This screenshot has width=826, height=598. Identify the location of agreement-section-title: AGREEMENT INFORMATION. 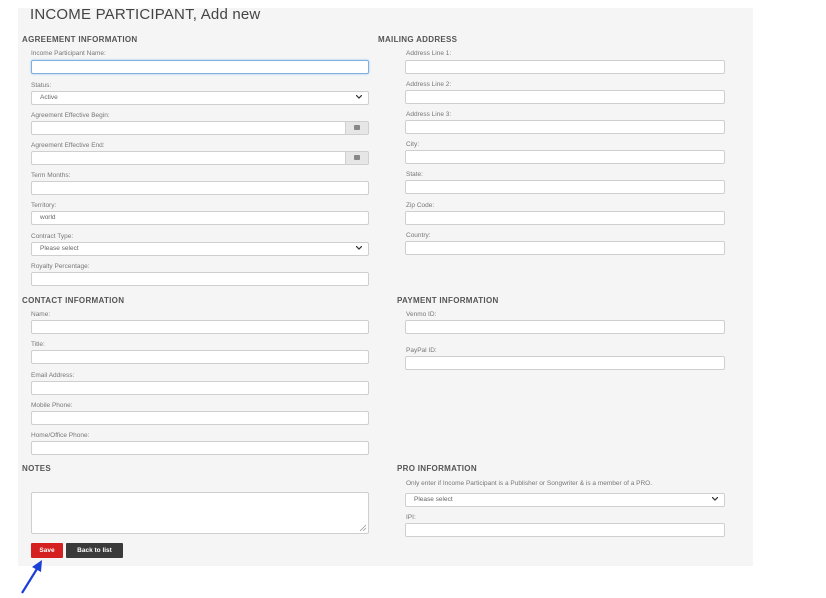
(80, 39).